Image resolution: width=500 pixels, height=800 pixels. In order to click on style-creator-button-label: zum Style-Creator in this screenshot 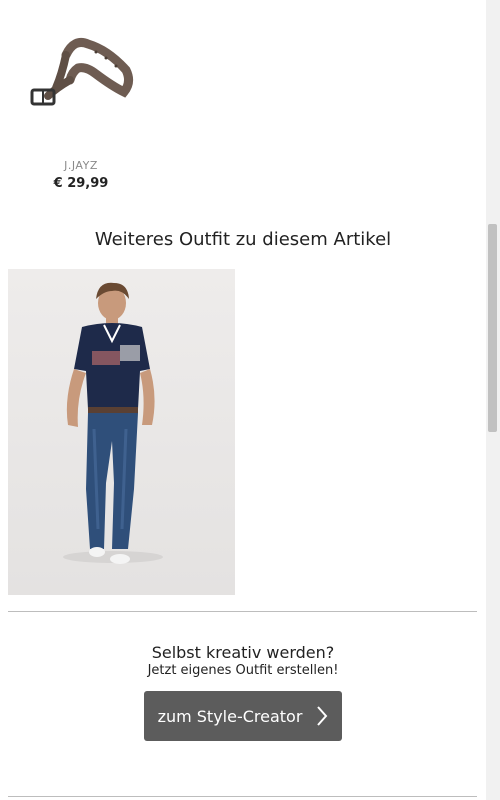, I will do `click(230, 716)`.